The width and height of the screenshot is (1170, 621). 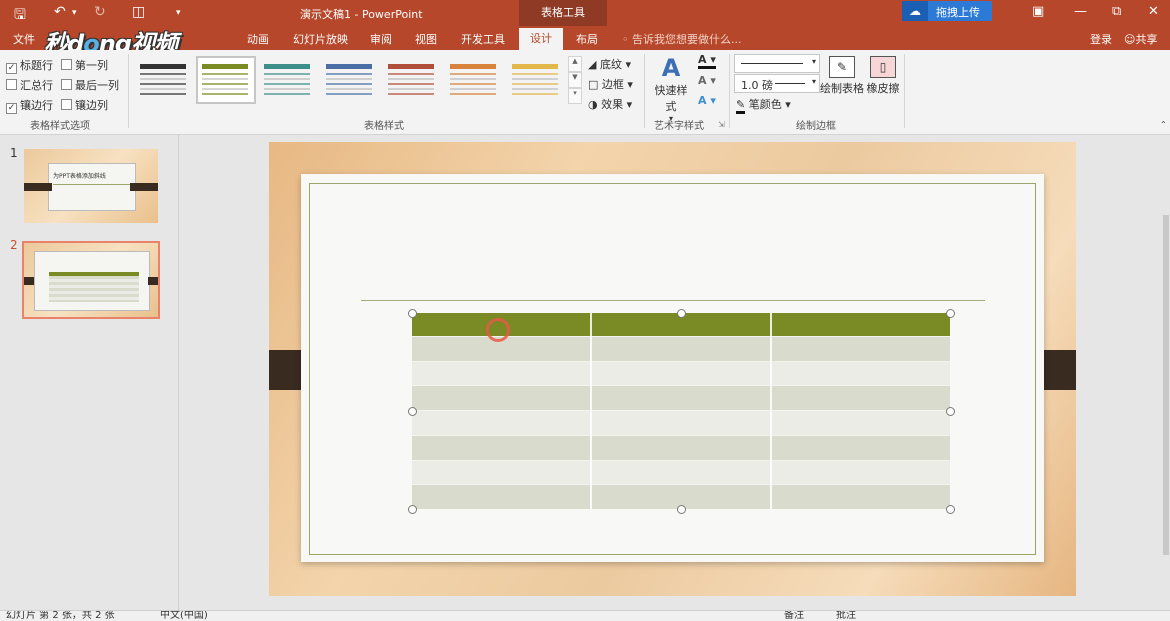 What do you see at coordinates (679, 126) in the screenshot?
I see `wordart-group-label: 艺术字样式` at bounding box center [679, 126].